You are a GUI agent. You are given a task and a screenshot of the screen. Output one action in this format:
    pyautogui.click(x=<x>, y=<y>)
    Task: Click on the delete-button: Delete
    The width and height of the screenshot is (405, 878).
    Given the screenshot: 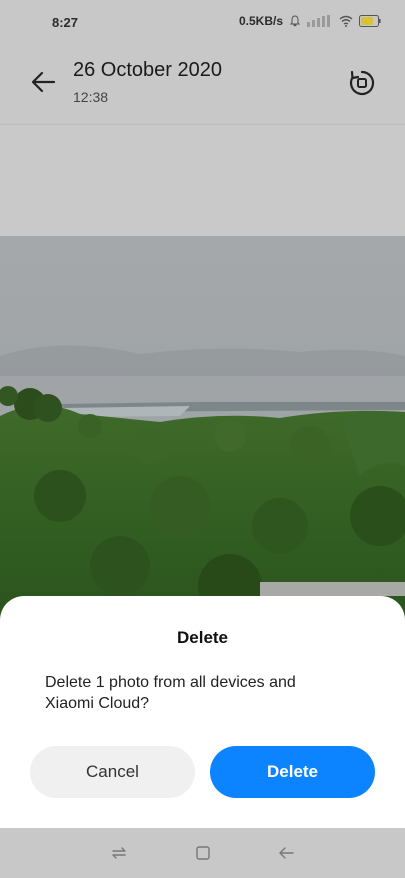 What is the action you would take?
    pyautogui.click(x=292, y=772)
    